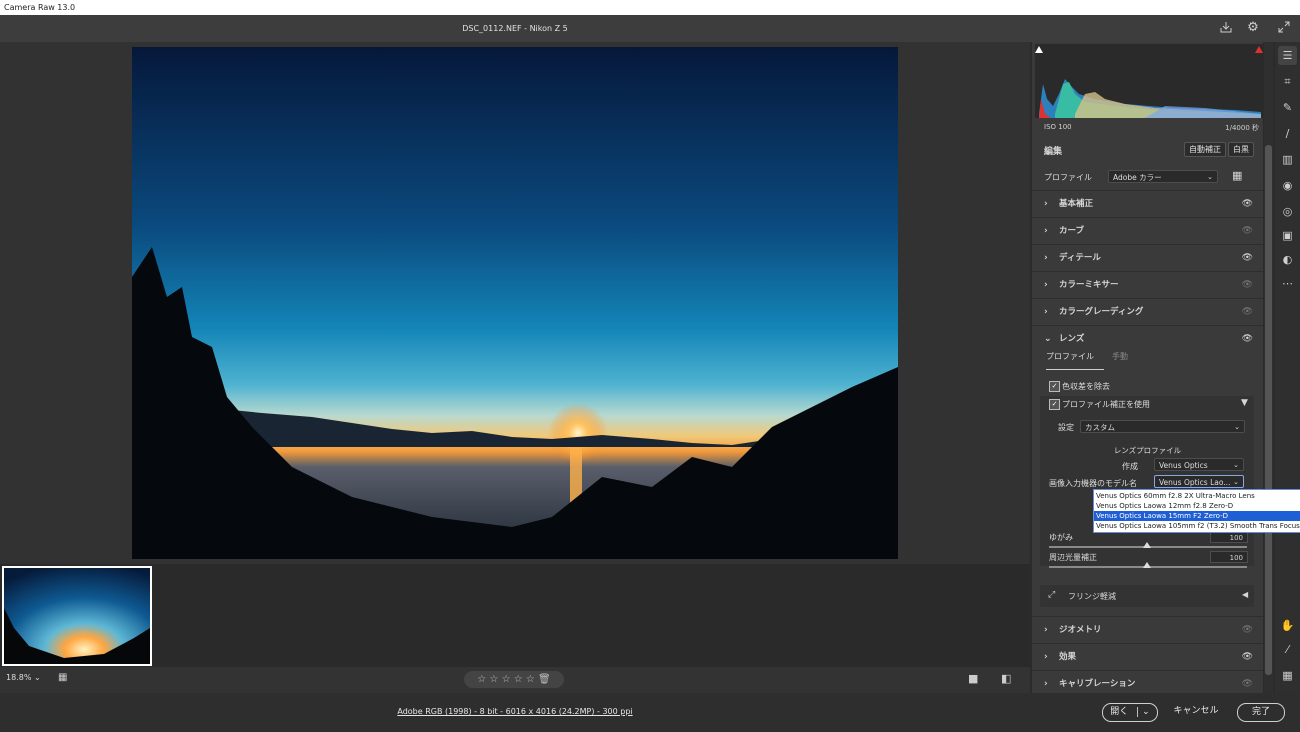 Image resolution: width=1300 pixels, height=732 pixels. Describe the element at coordinates (1244, 403) in the screenshot. I see `triangle-down-icon: ▼` at that location.